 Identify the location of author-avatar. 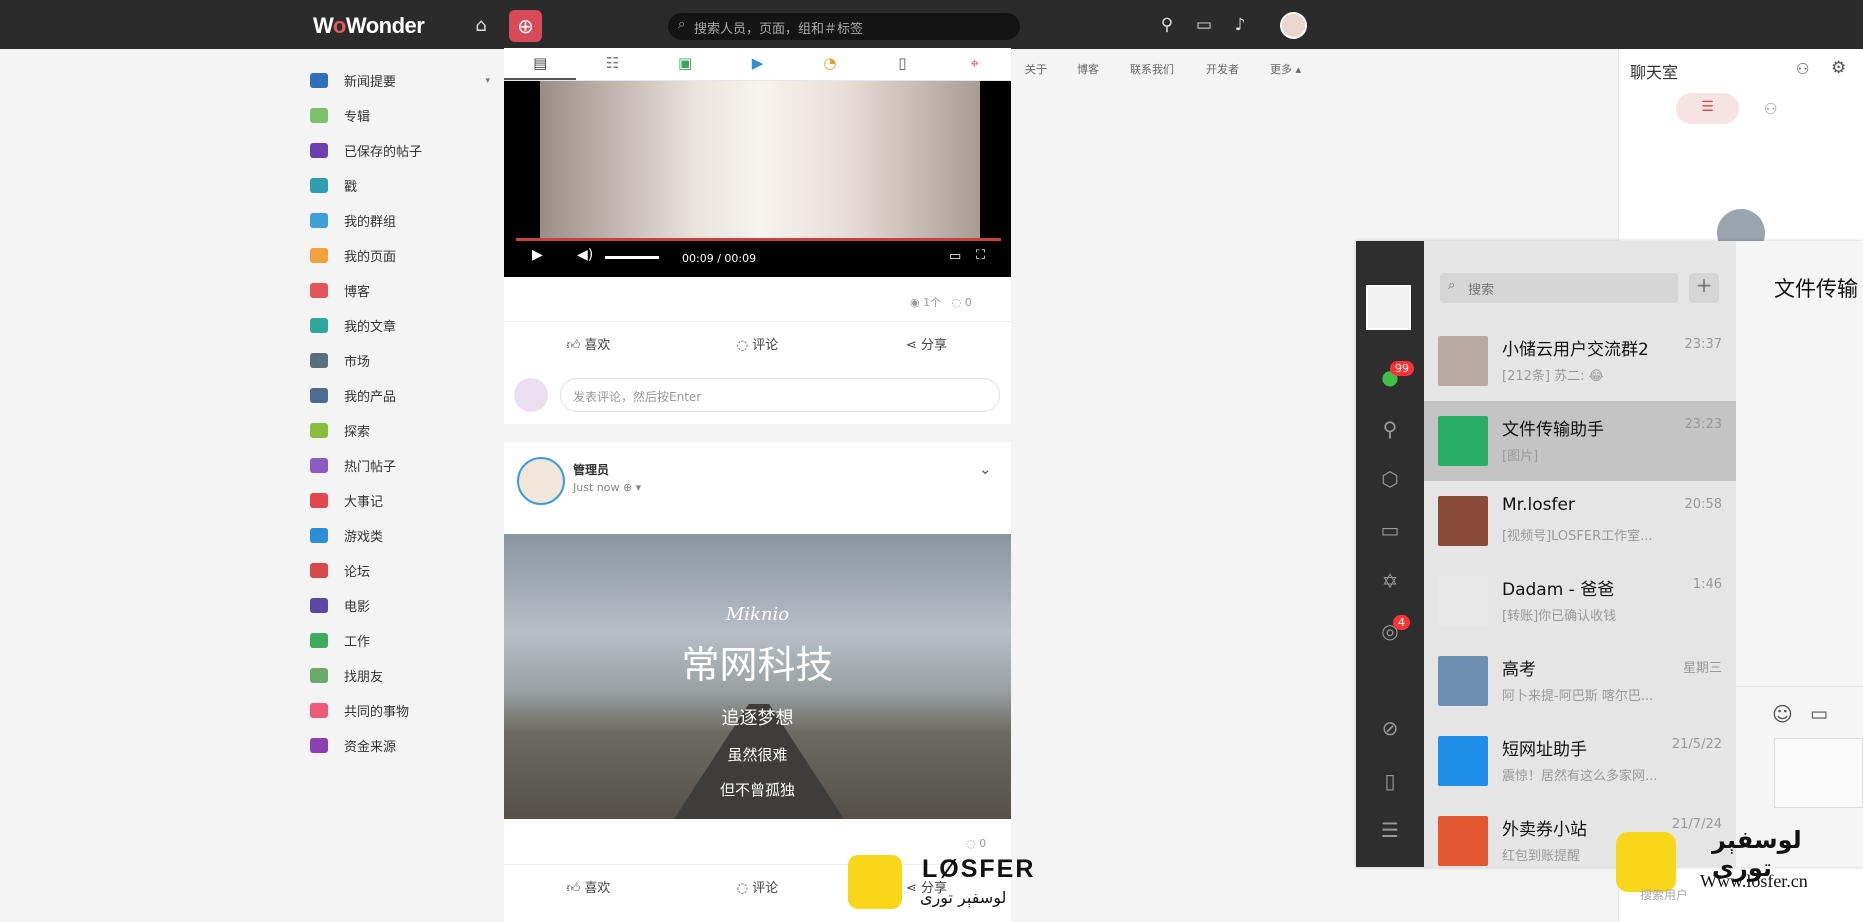
(541, 481).